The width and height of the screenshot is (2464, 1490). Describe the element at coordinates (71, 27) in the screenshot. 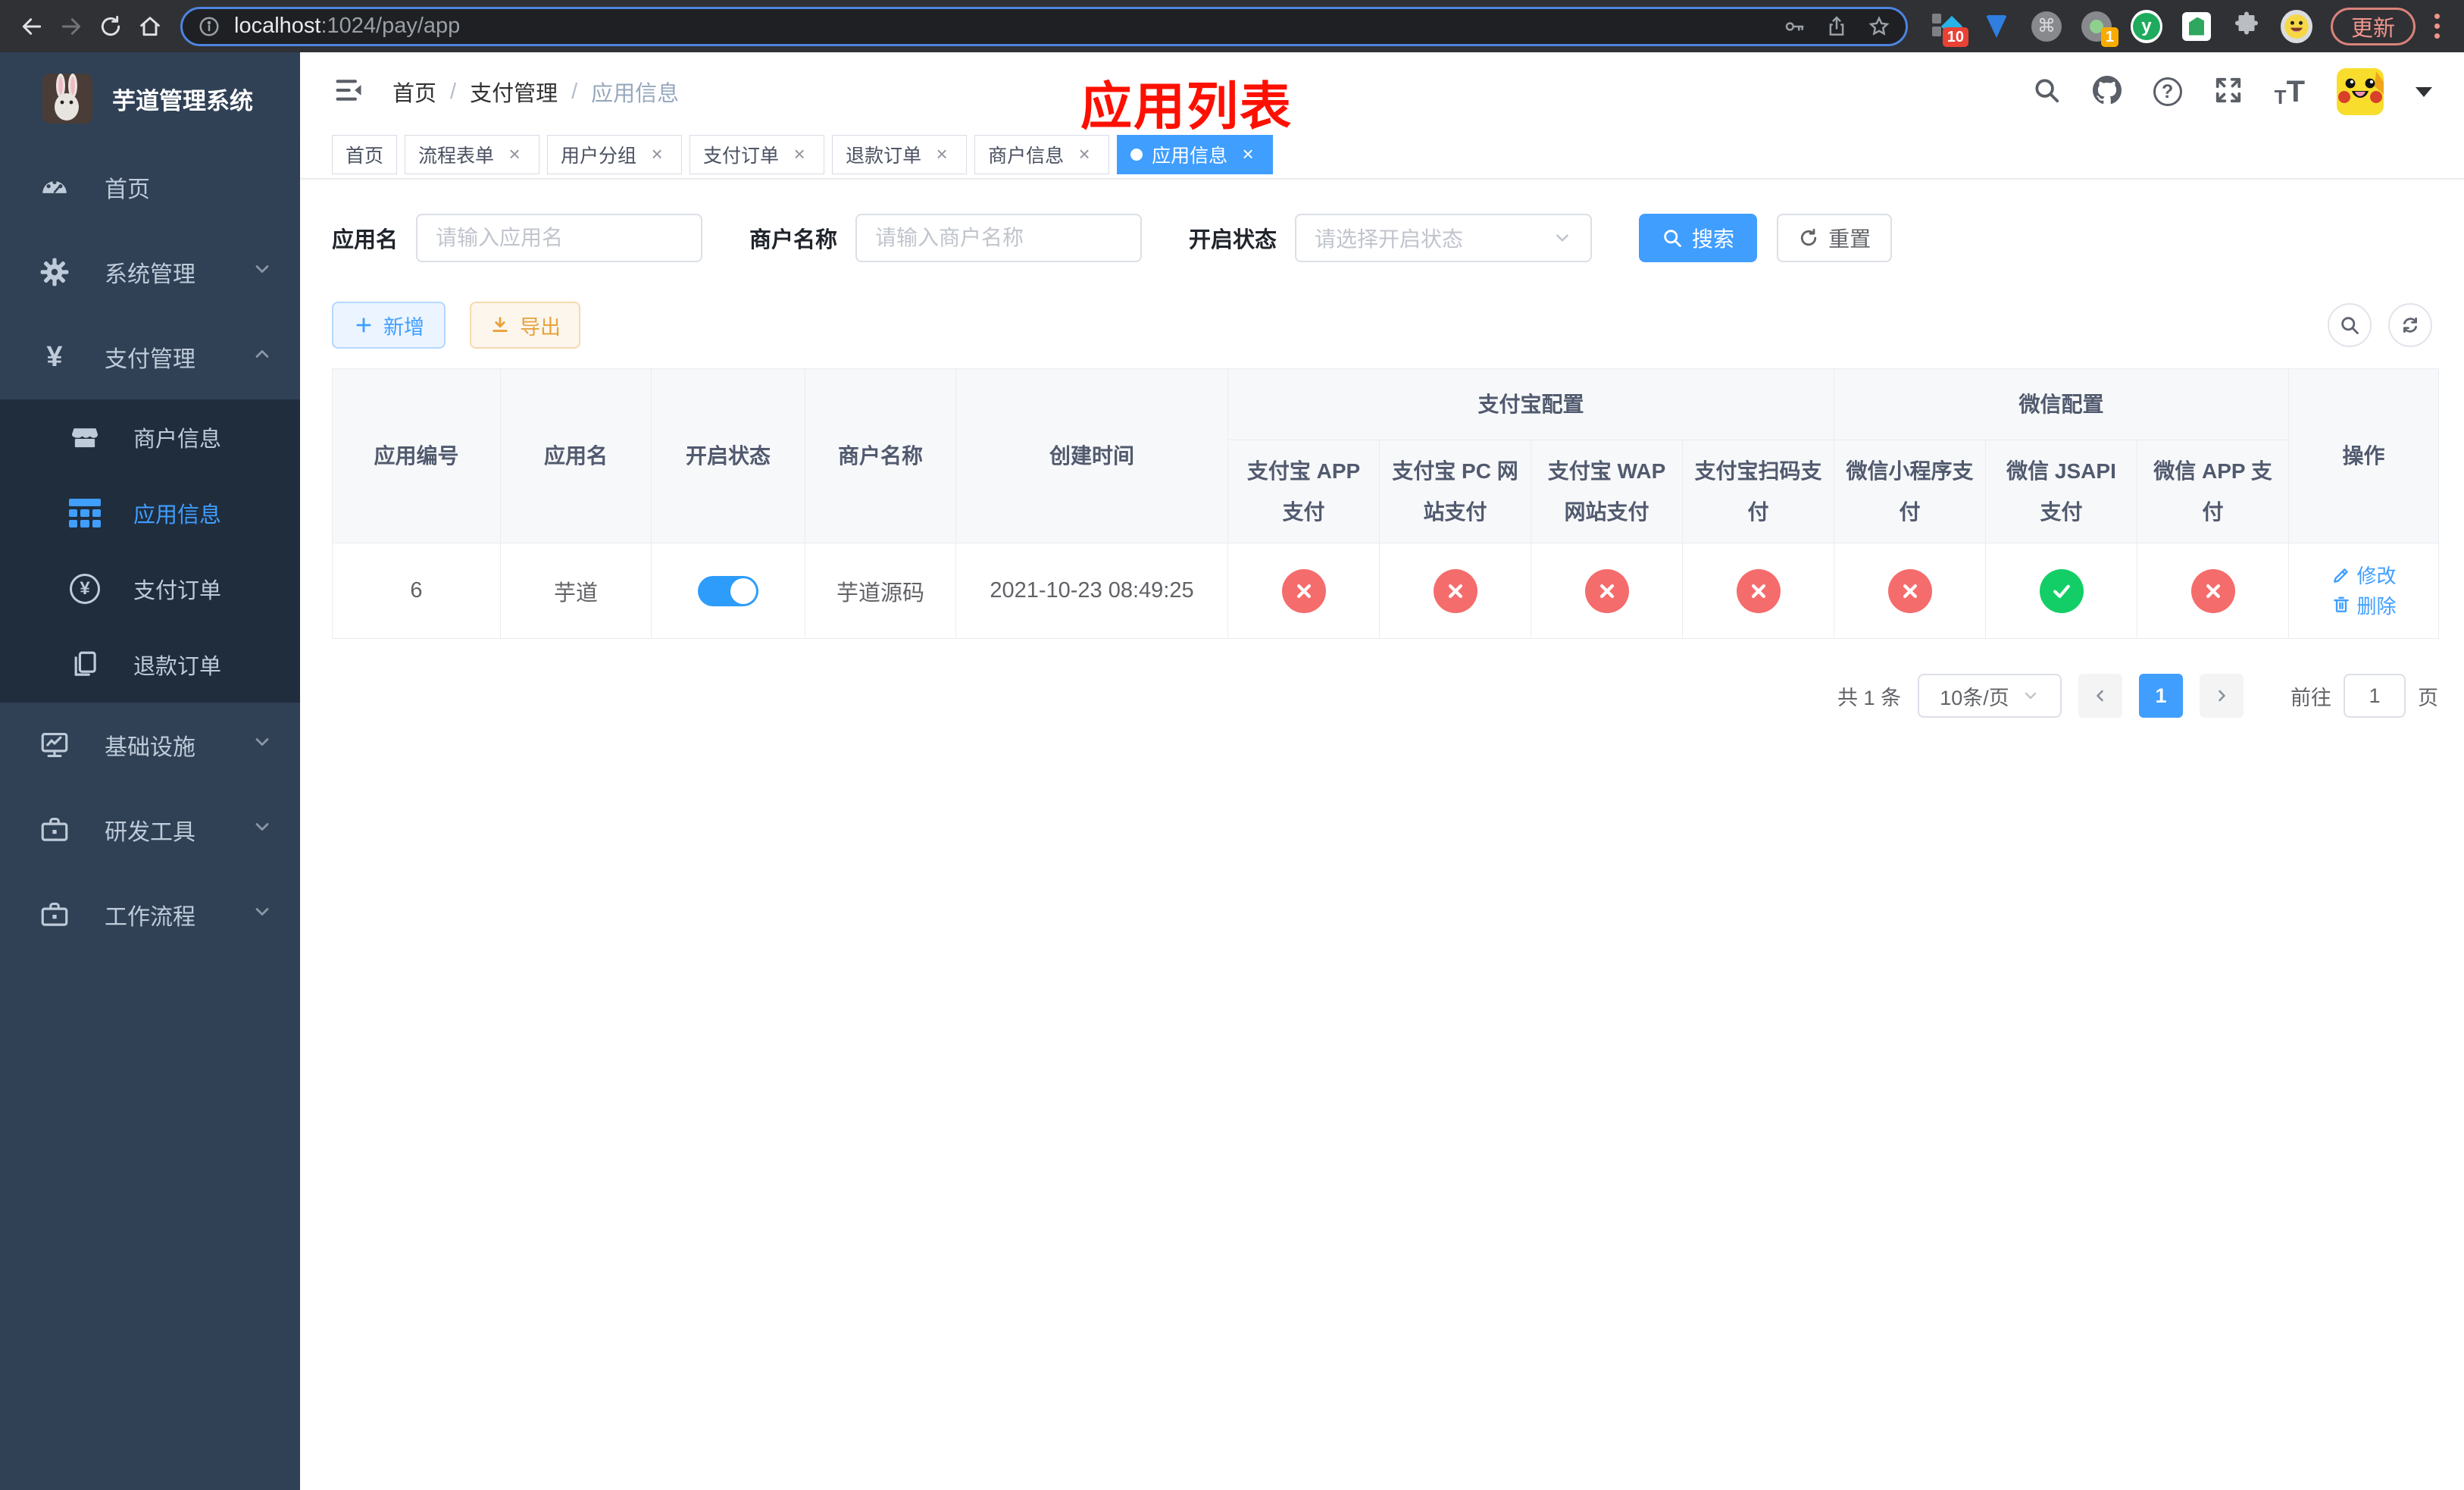

I see `forward-icon` at that location.